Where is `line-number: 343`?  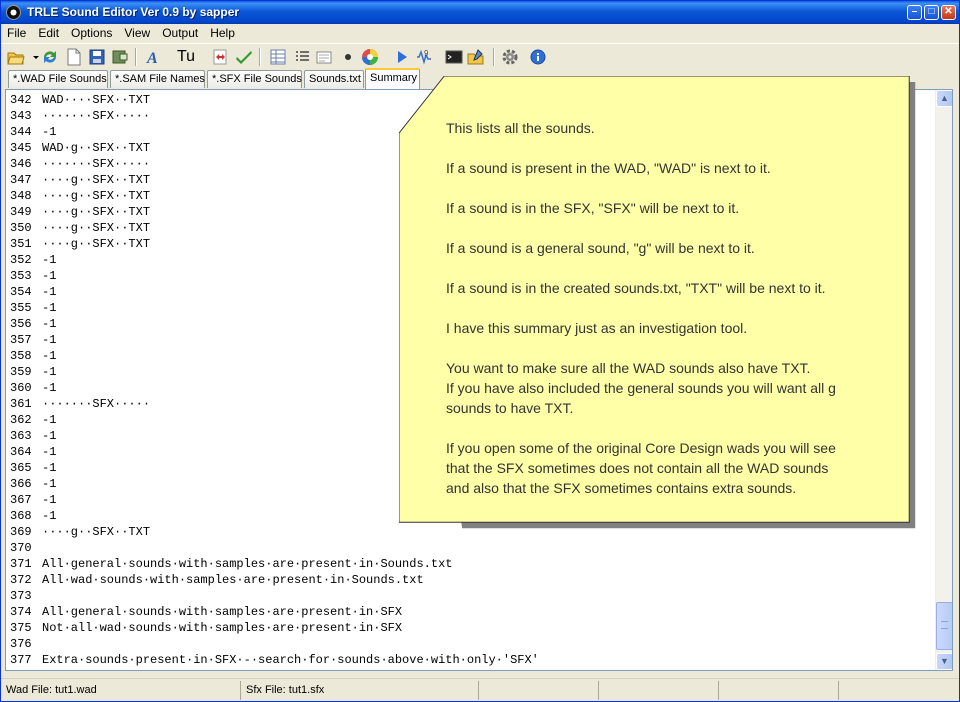
line-number: 343 is located at coordinates (21, 116).